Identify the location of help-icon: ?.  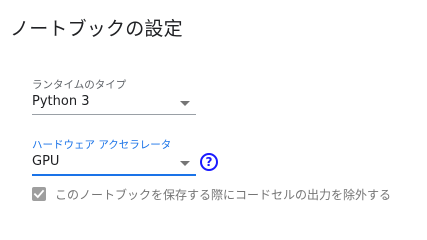
(209, 162).